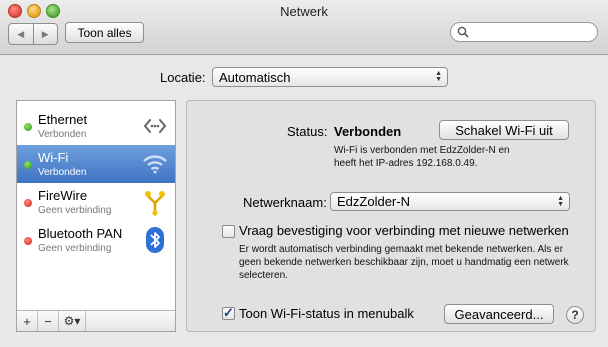  I want to click on network-name-value: EdzZolder-N, so click(373, 201).